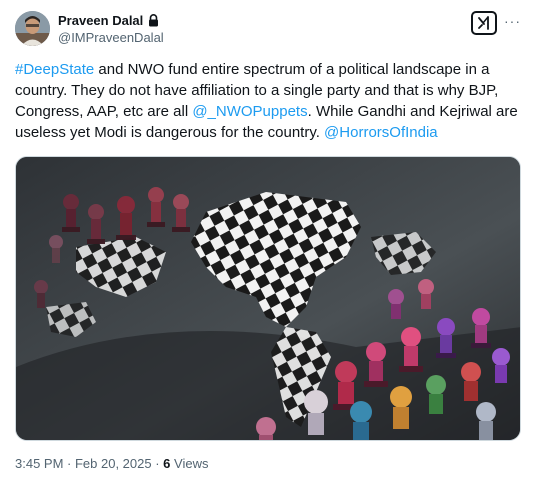 This screenshot has height=477, width=535. I want to click on avatar, so click(32, 28).